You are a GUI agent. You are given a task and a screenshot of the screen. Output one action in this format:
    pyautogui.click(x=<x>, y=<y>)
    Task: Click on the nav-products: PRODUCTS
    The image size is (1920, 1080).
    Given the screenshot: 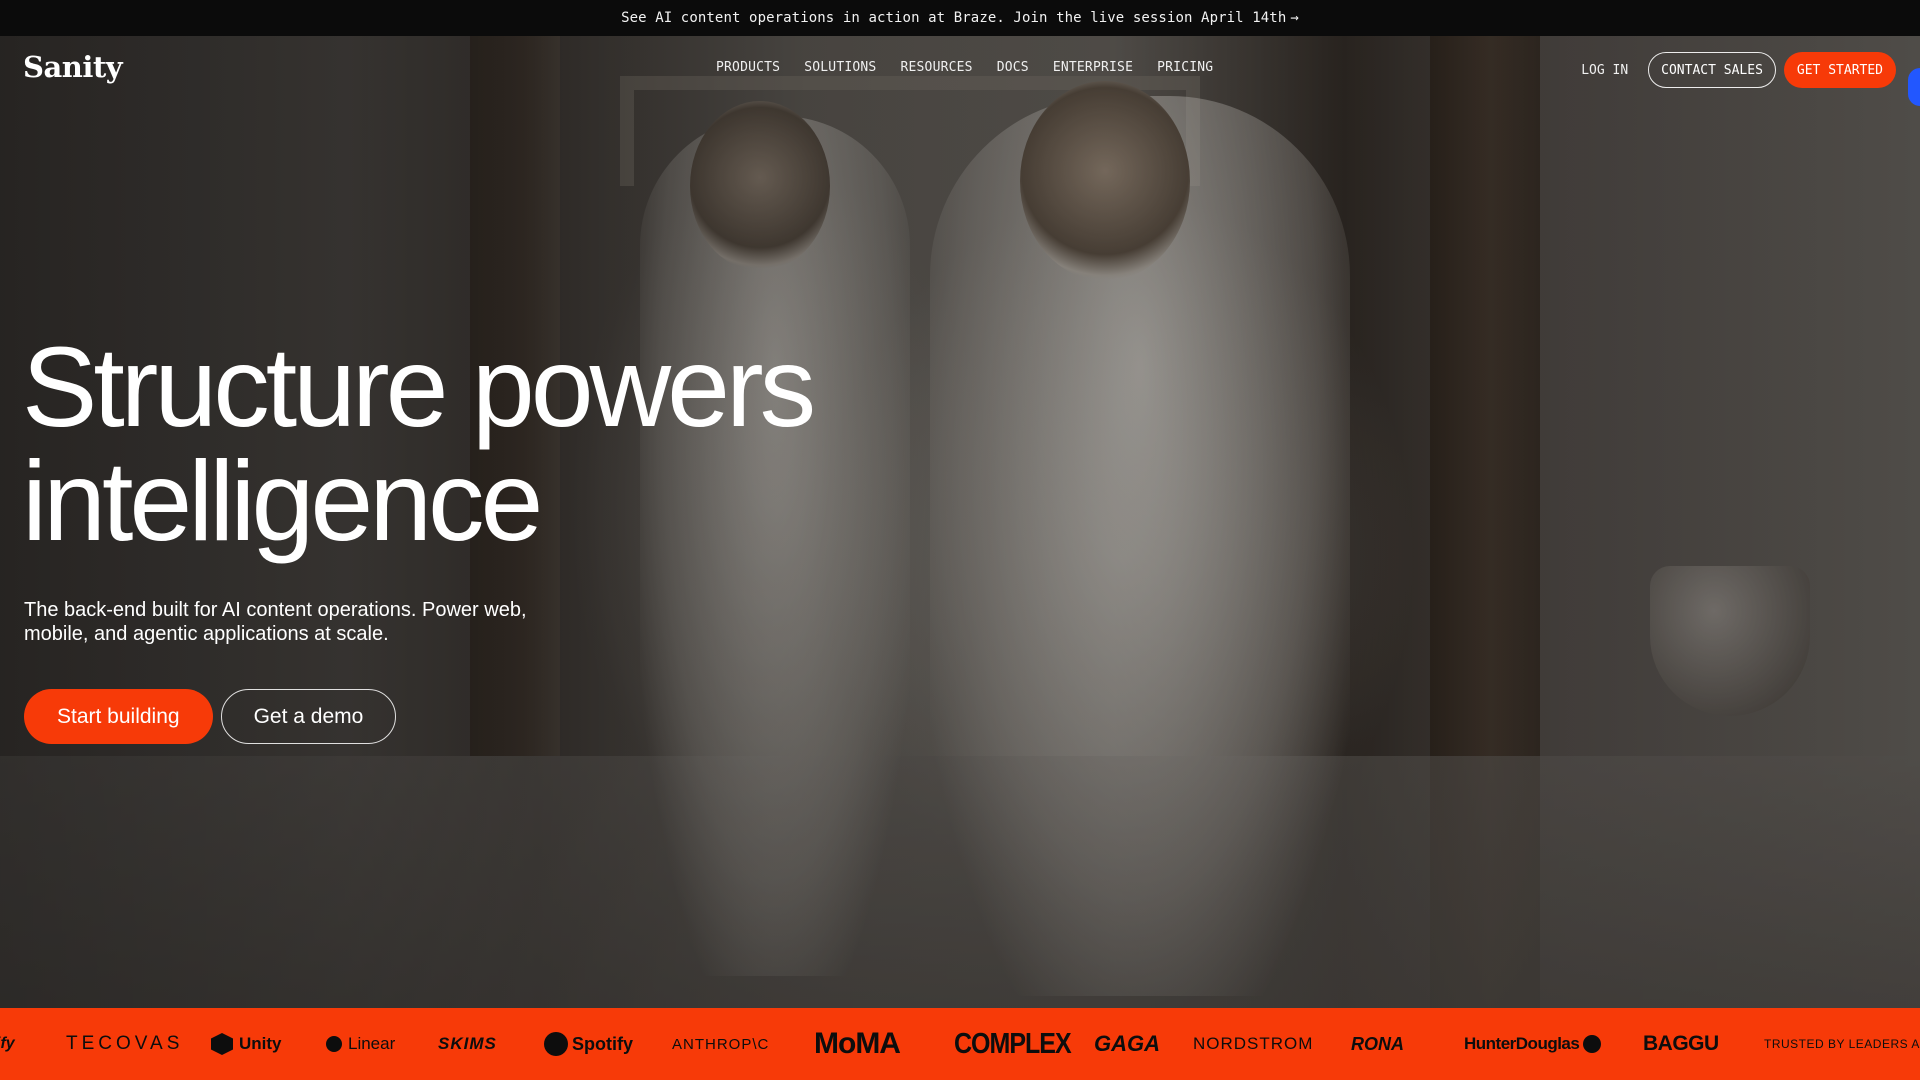 What is the action you would take?
    pyautogui.click(x=748, y=67)
    